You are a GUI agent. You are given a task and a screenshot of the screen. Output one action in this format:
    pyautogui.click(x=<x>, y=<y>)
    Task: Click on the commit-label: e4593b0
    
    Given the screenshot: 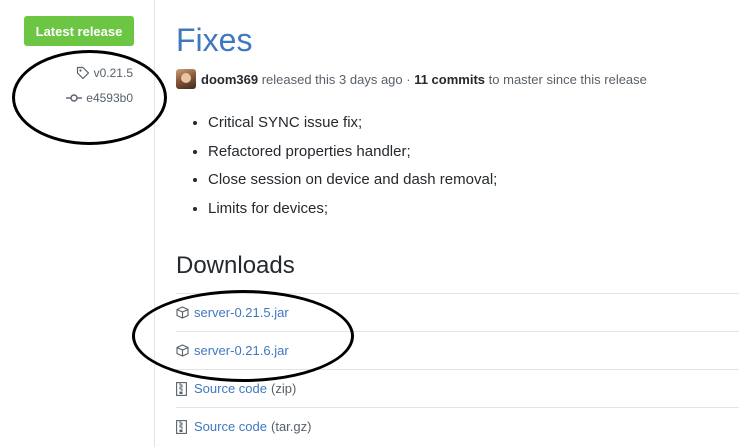 What is the action you would take?
    pyautogui.click(x=109, y=98)
    